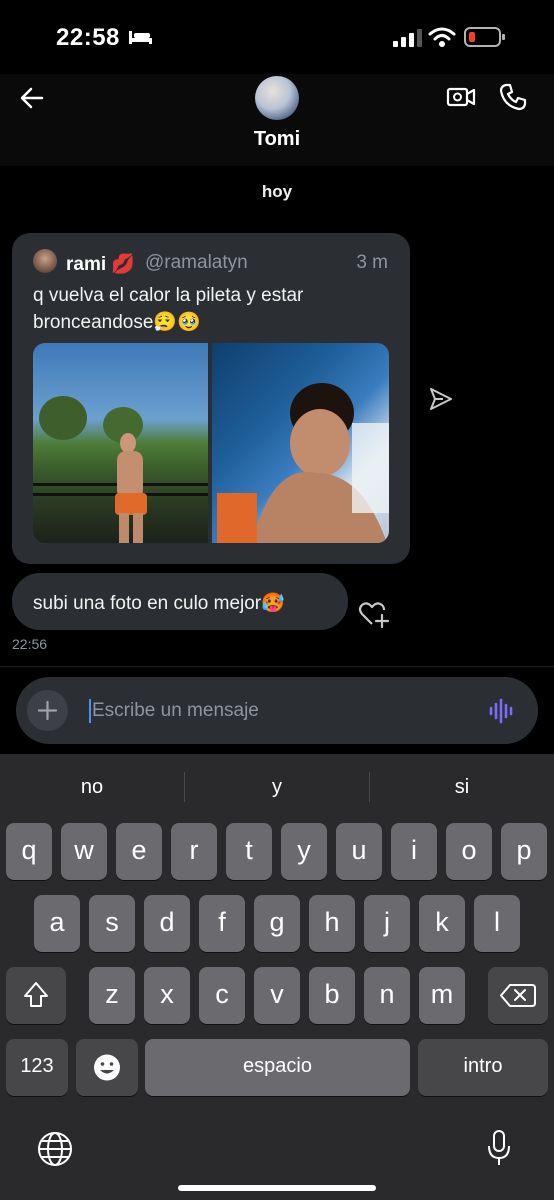 The height and width of the screenshot is (1200, 554). I want to click on divider, so click(277, 666).